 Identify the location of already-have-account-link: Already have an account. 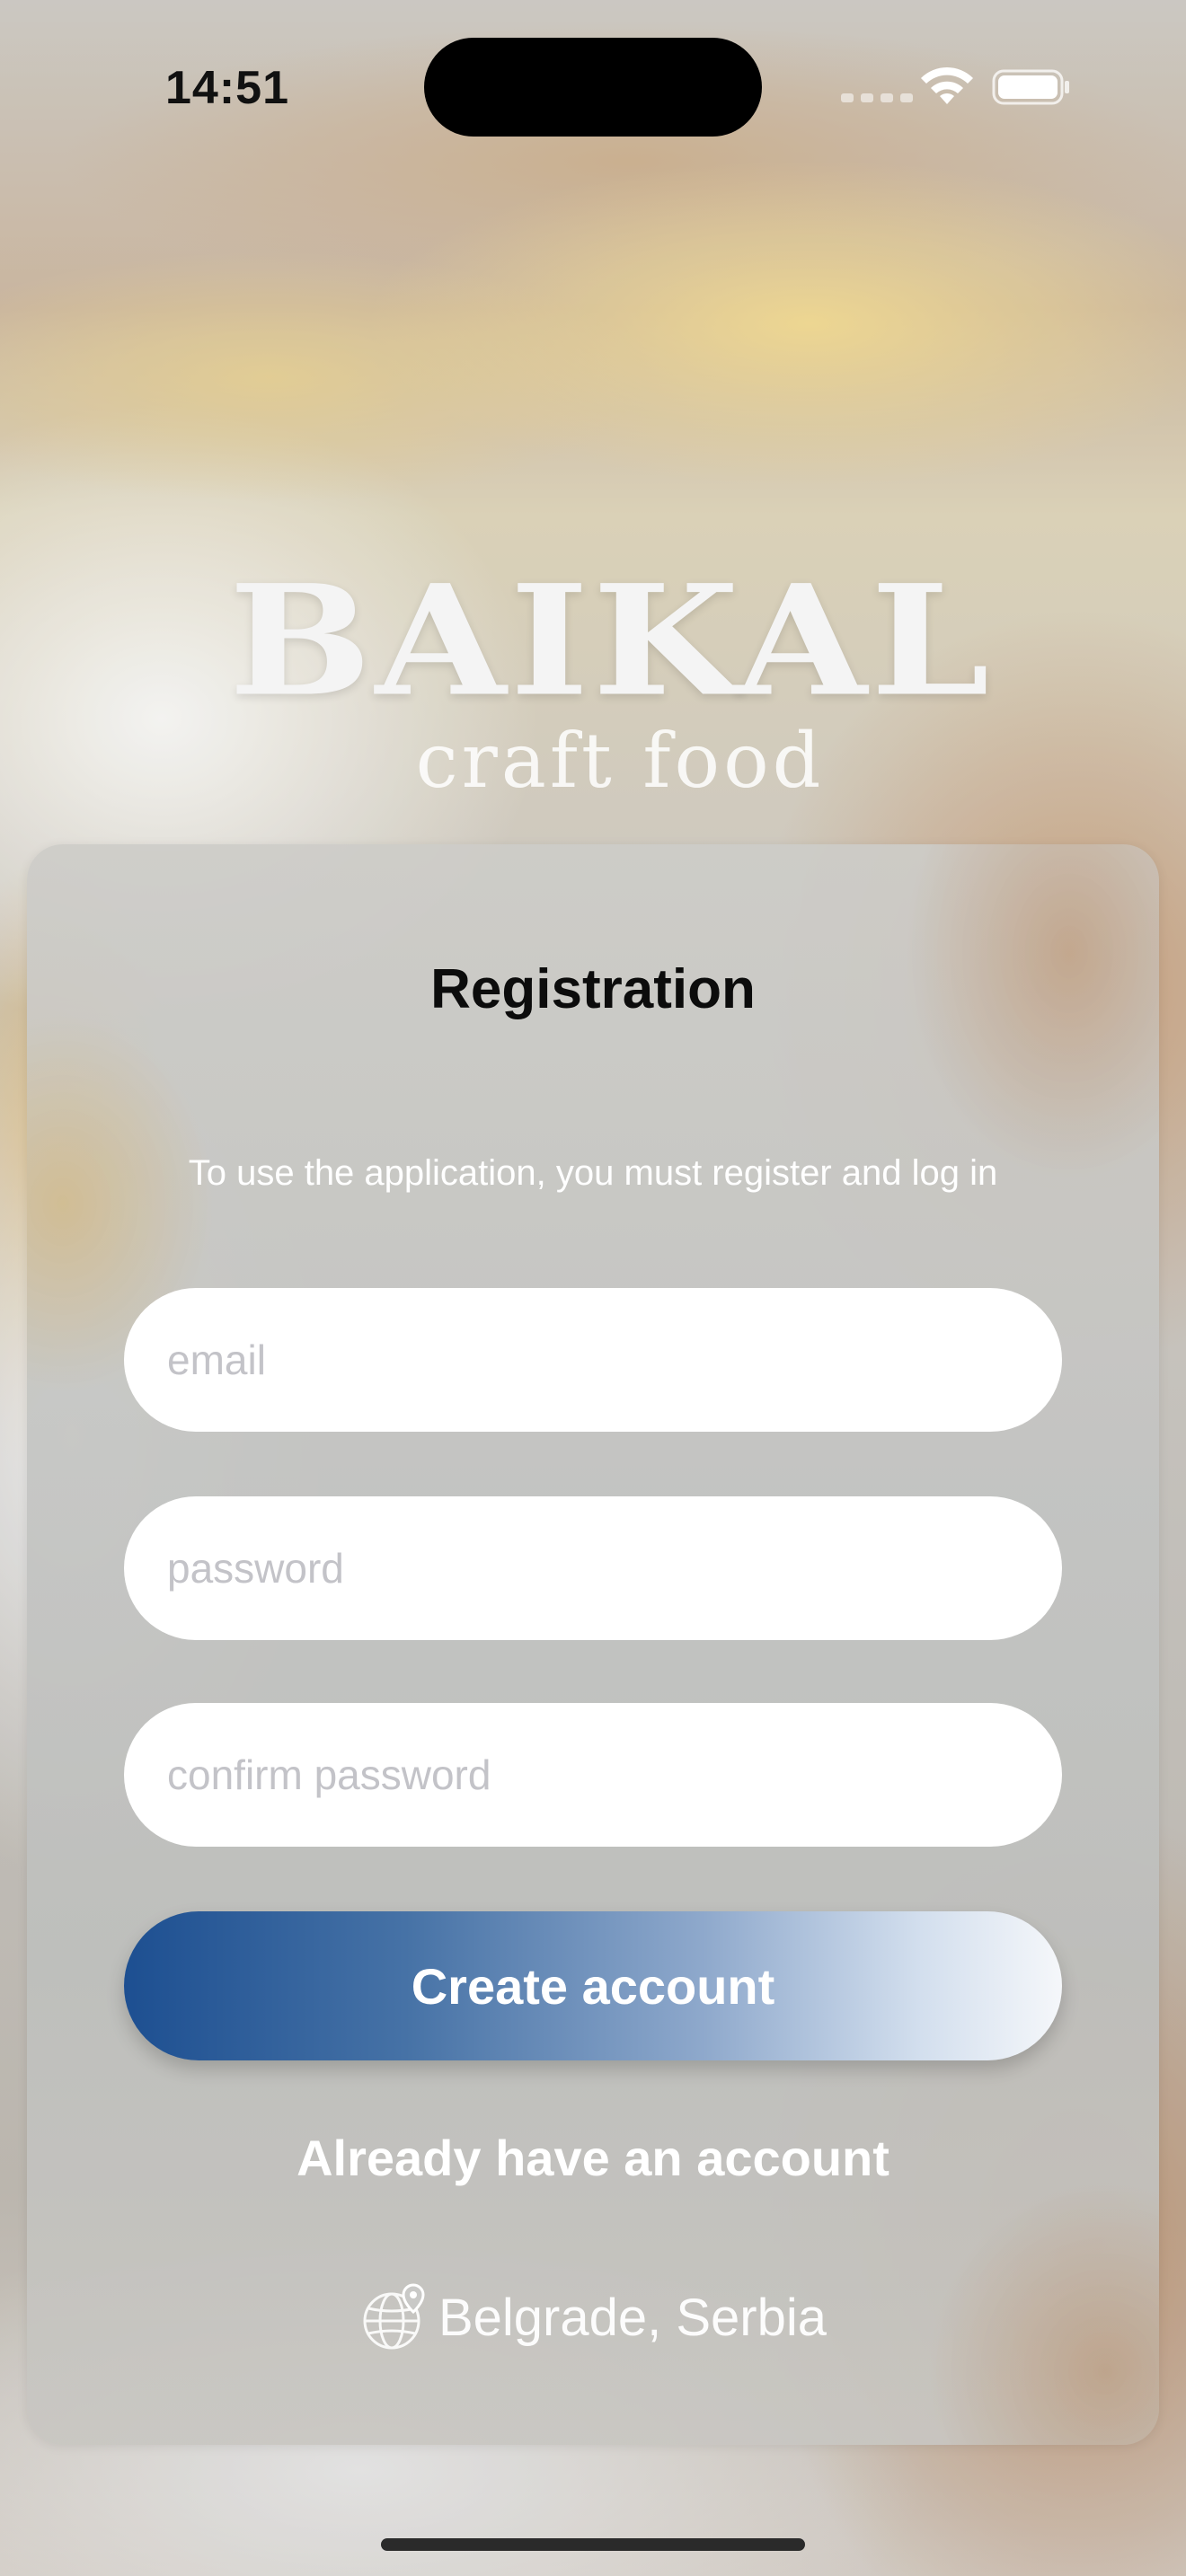
(593, 2158).